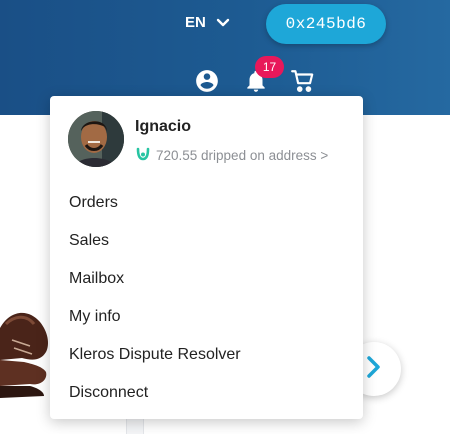 Image resolution: width=450 pixels, height=434 pixels. I want to click on menu-item-sales: Sales, so click(155, 248).